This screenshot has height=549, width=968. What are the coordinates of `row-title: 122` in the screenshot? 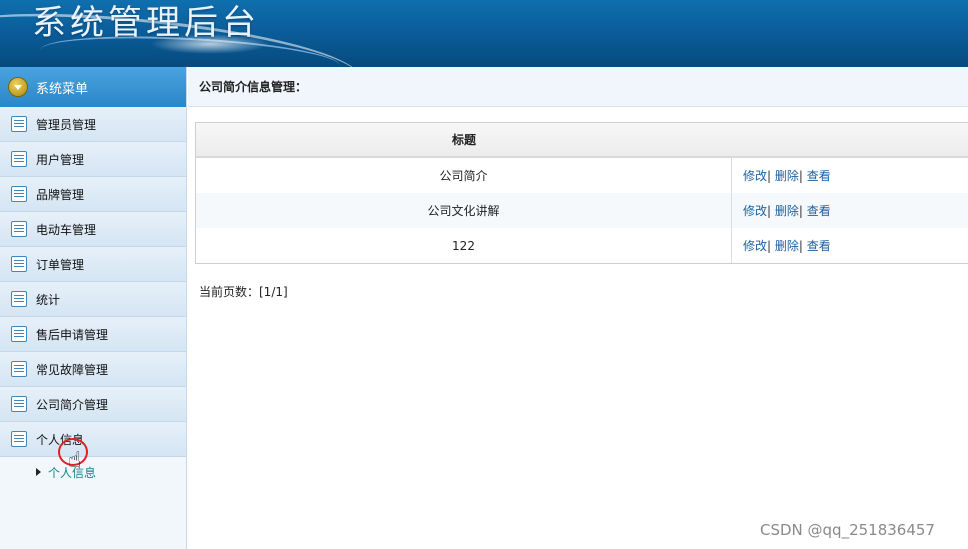 It's located at (464, 245).